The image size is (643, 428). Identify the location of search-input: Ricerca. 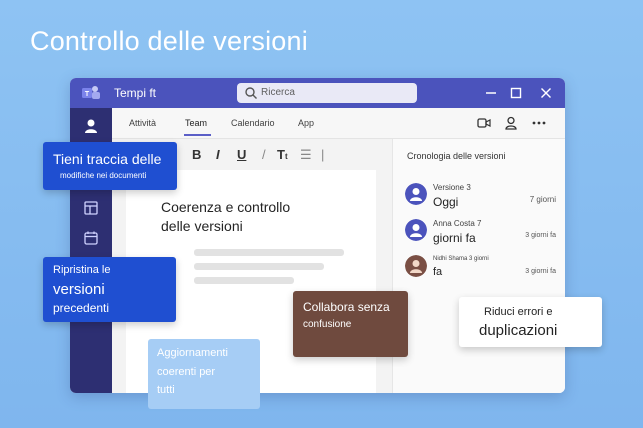
(327, 93).